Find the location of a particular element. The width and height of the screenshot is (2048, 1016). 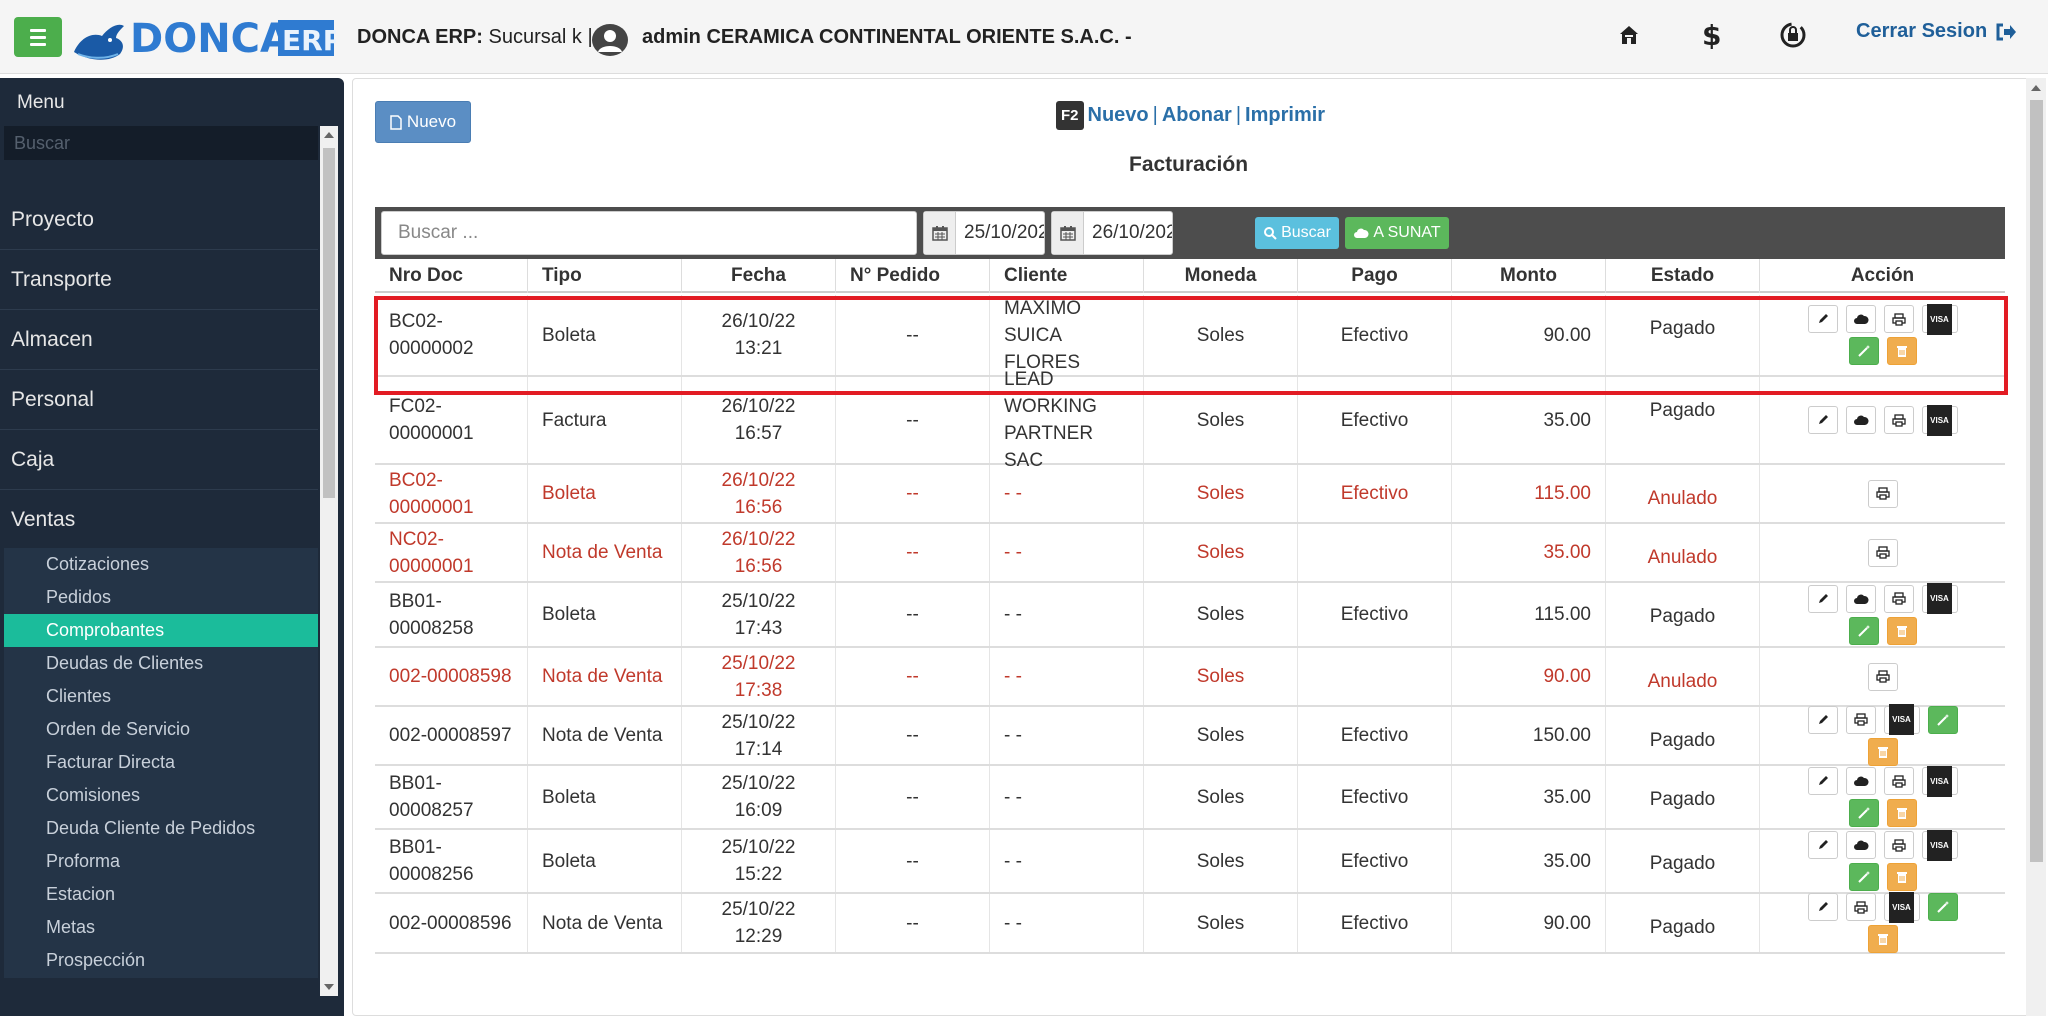

page-scrollbar is located at coordinates (2036, 547).